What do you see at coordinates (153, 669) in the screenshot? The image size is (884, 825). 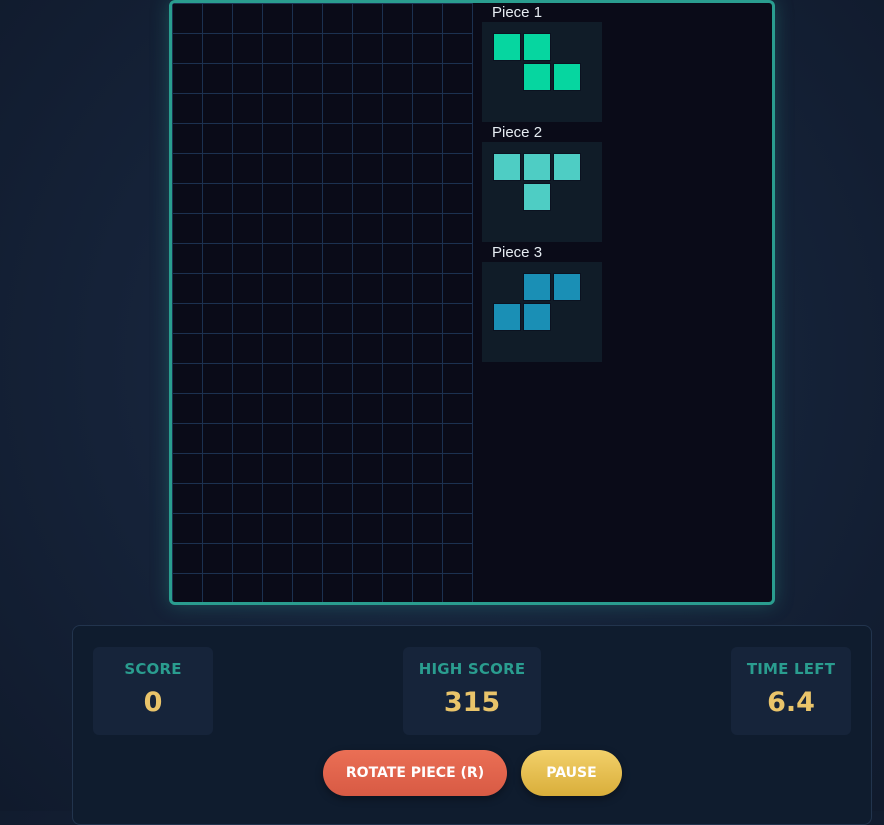 I see `score-label: SCORE` at bounding box center [153, 669].